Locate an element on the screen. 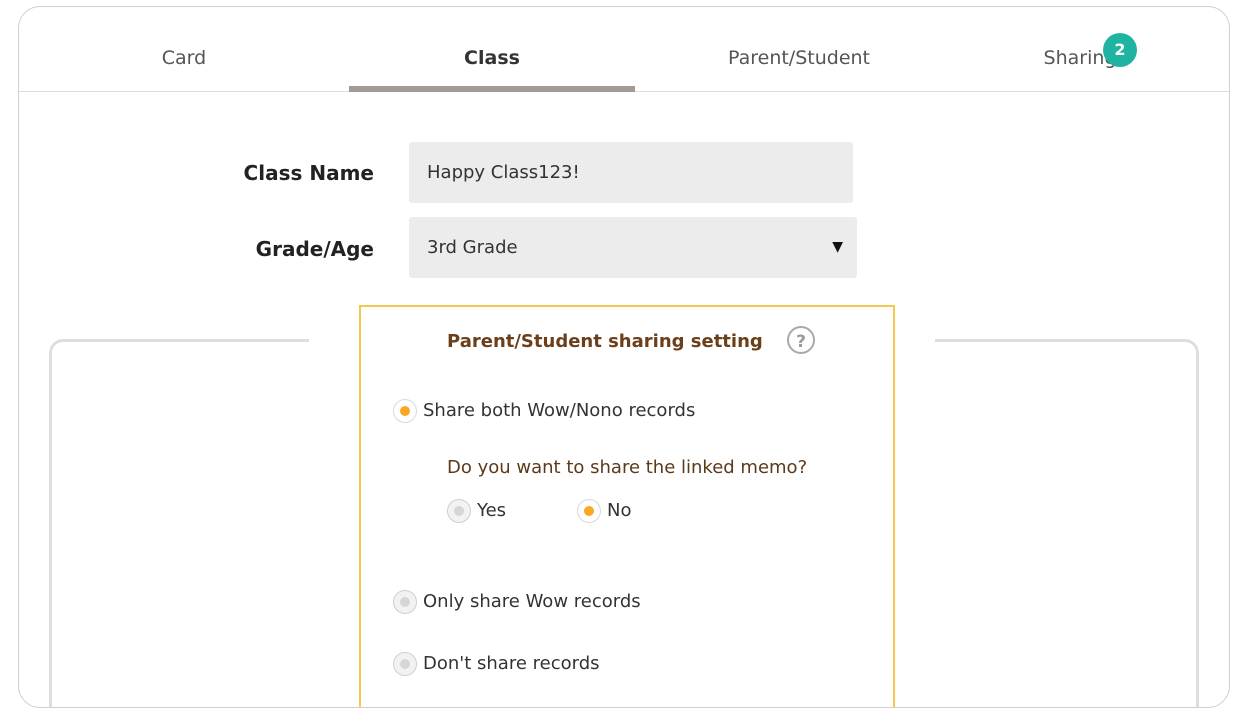 The image size is (1245, 708). option-label: No is located at coordinates (619, 510).